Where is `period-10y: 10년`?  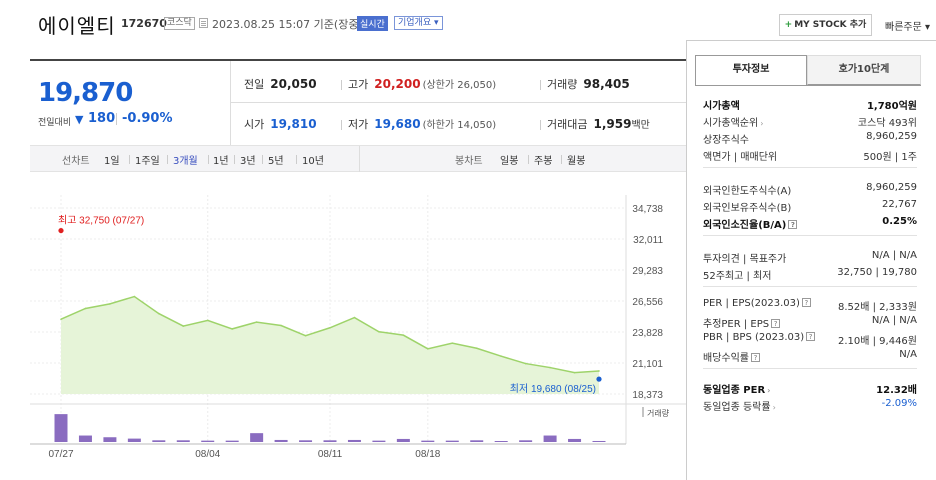 period-10y: 10년 is located at coordinates (313, 159).